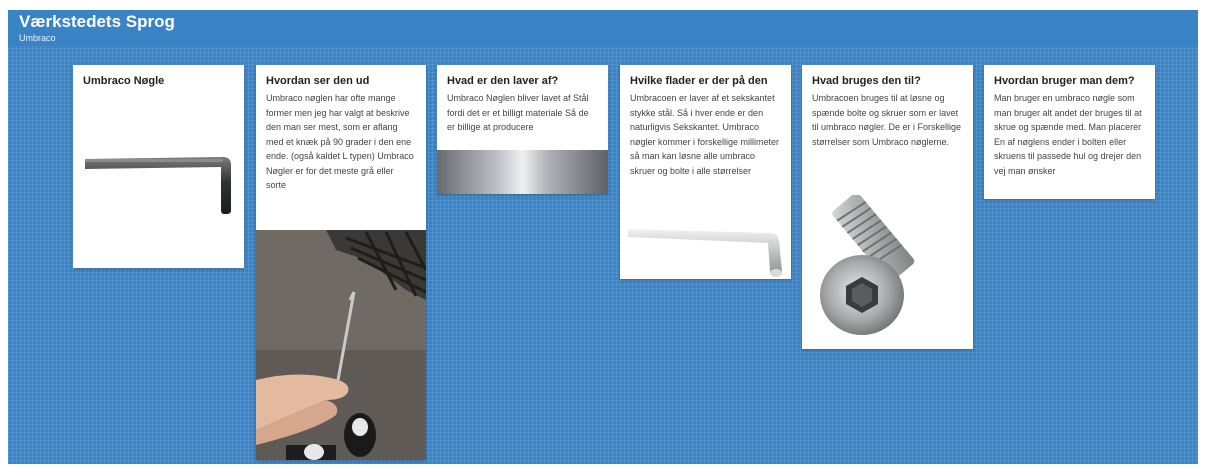 Image resolution: width=1206 pixels, height=468 pixels. I want to click on post-card-umbraco-key: Umbraco Nøgle, so click(158, 166).